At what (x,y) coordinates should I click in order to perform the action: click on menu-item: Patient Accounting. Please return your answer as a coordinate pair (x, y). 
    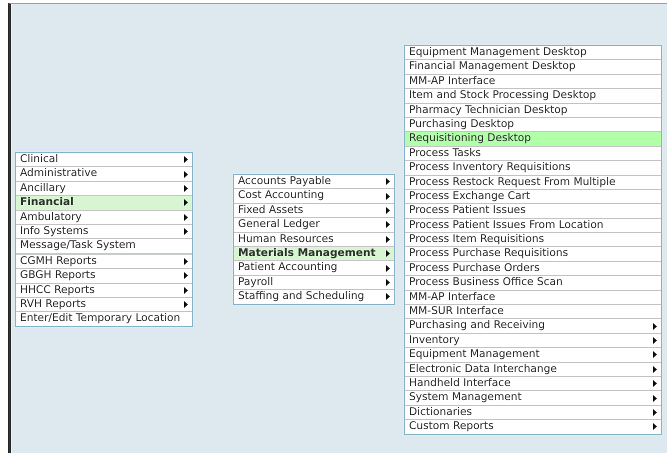
    Looking at the image, I should click on (314, 267).